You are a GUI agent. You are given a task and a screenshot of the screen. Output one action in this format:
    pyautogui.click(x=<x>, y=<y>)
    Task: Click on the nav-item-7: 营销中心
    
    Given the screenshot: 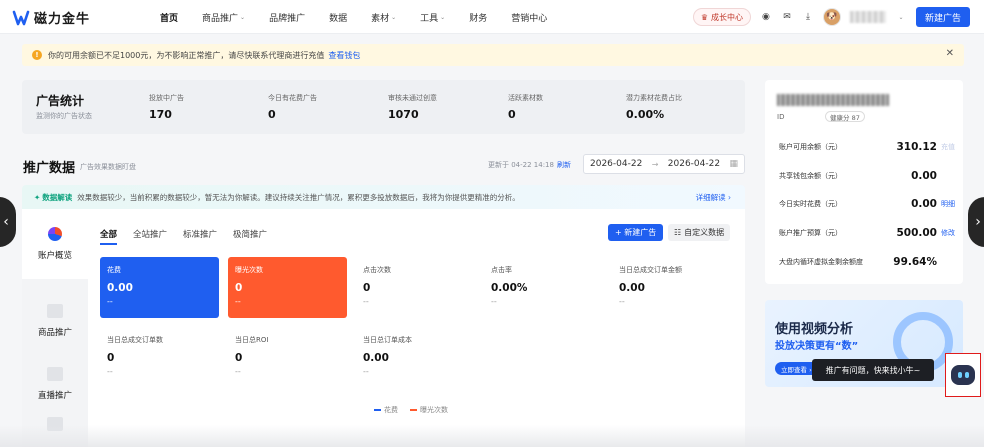 What is the action you would take?
    pyautogui.click(x=529, y=17)
    